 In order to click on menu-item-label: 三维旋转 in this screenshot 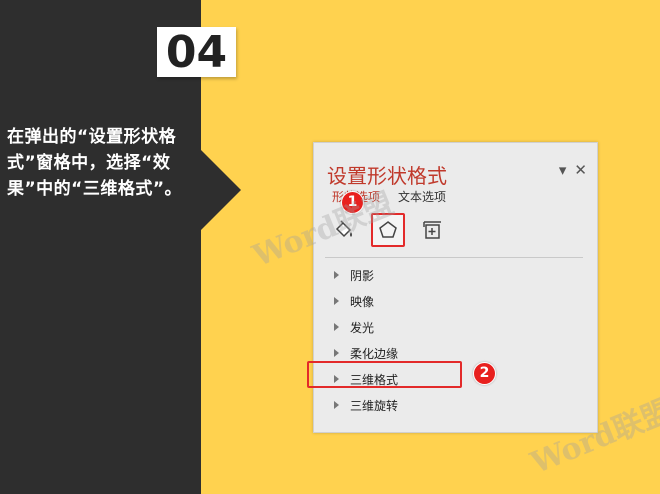, I will do `click(374, 405)`.